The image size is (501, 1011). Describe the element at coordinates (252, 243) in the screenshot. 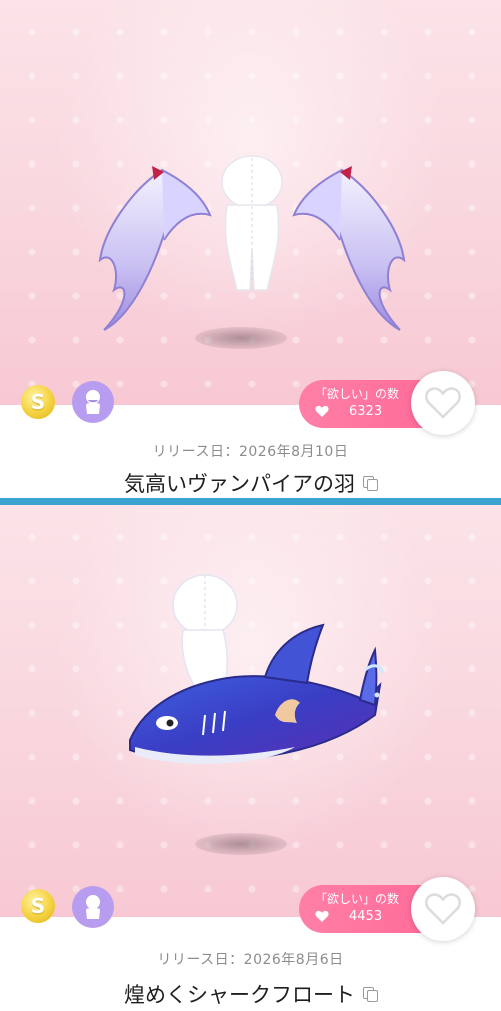

I see `vampire-wings-image` at that location.